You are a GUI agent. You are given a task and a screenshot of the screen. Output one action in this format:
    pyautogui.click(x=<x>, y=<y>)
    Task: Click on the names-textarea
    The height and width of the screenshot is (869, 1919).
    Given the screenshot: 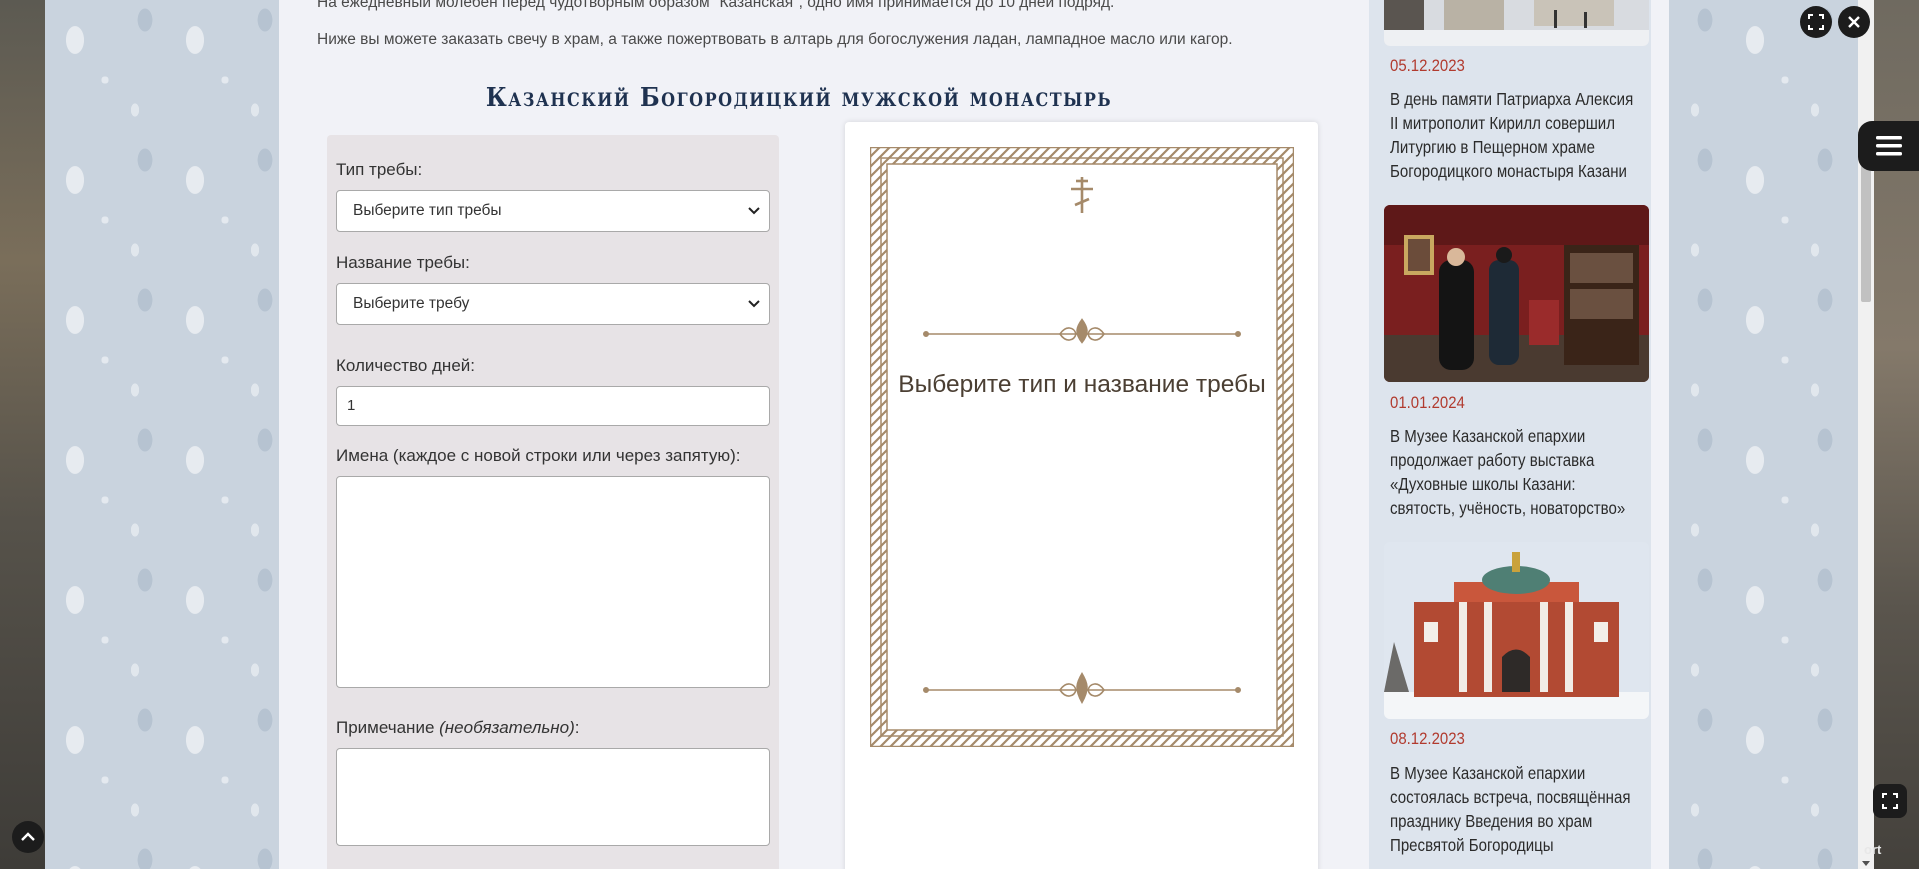 What is the action you would take?
    pyautogui.click(x=553, y=582)
    